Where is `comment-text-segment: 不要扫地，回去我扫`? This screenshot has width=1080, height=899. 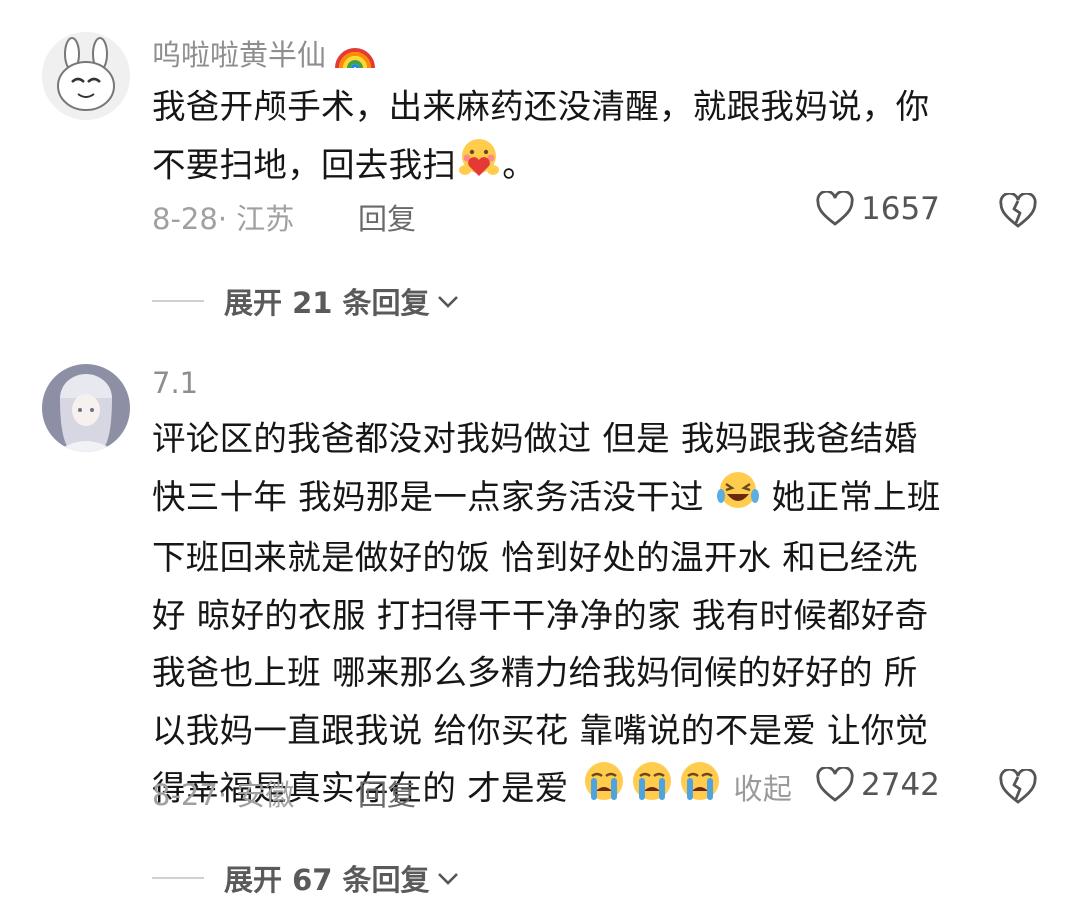 comment-text-segment: 不要扫地，回去我扫 is located at coordinates (304, 164).